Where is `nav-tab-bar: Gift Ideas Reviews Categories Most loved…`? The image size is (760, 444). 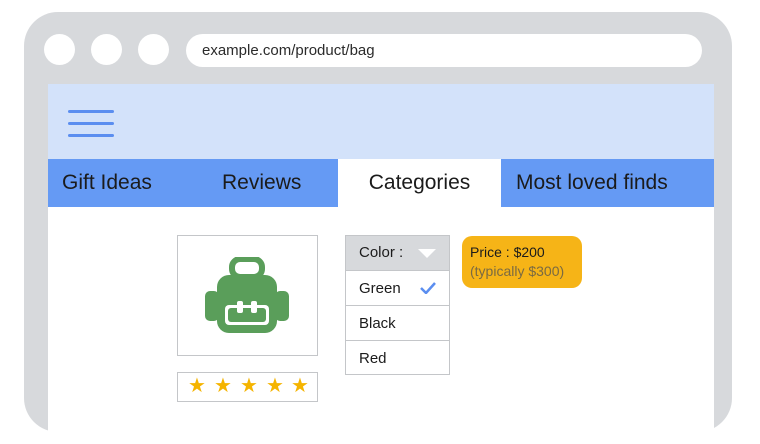 nav-tab-bar: Gift Ideas Reviews Categories Most loved… is located at coordinates (381, 183).